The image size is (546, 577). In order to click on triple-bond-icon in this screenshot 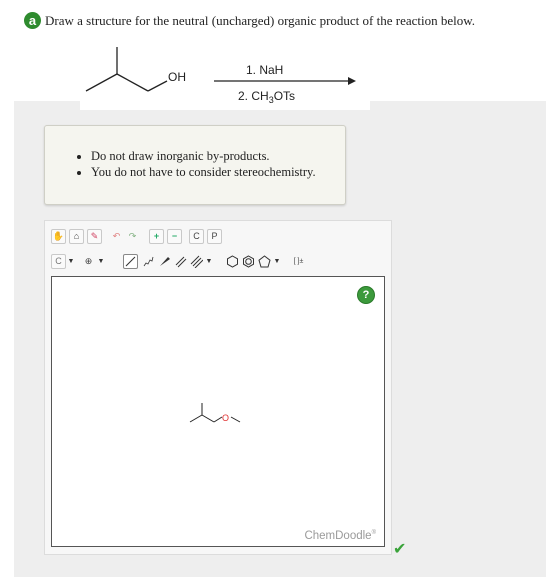, I will do `click(196, 261)`.